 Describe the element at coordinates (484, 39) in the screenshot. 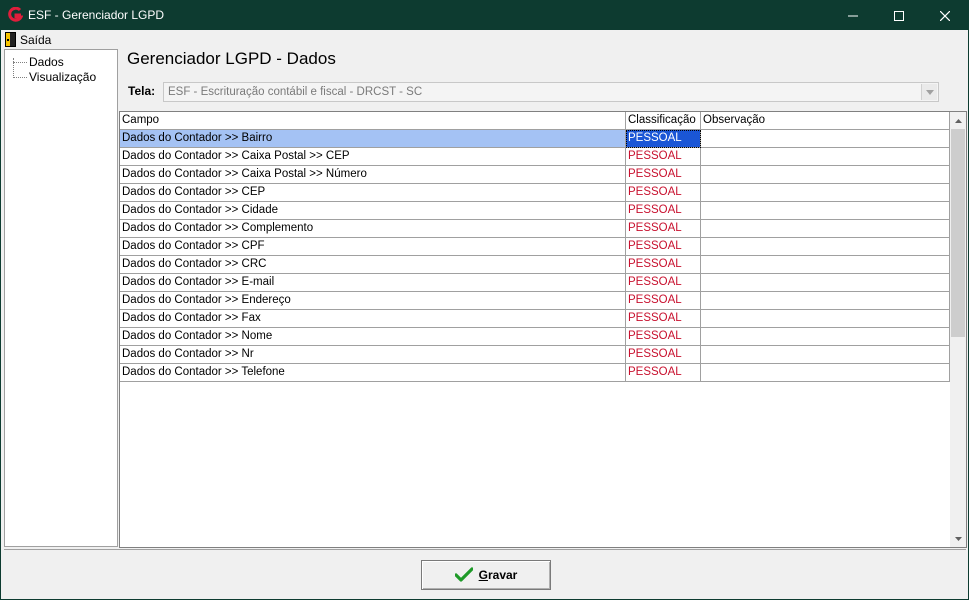

I see `menu-bar: Saída` at that location.